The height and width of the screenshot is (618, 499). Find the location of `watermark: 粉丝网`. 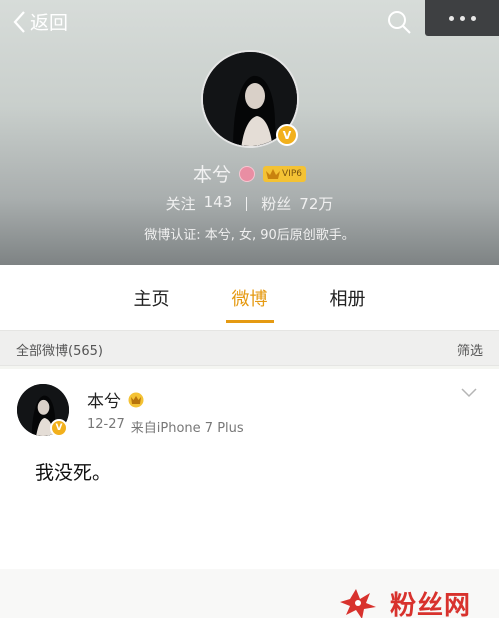

watermark: 粉丝网 is located at coordinates (405, 601).